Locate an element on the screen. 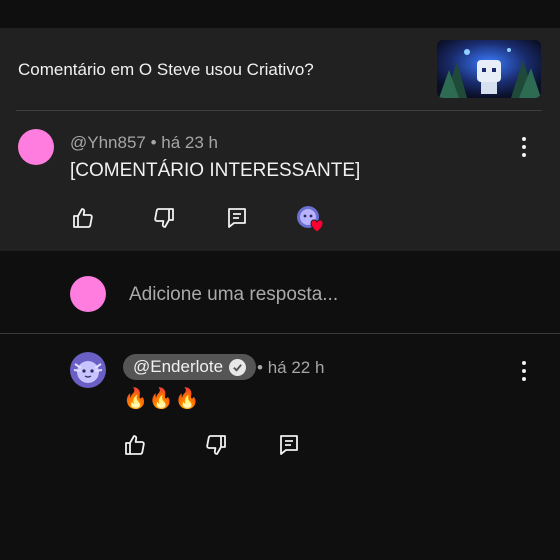 The height and width of the screenshot is (560, 560). axolotl-avatar-icon is located at coordinates (88, 370).